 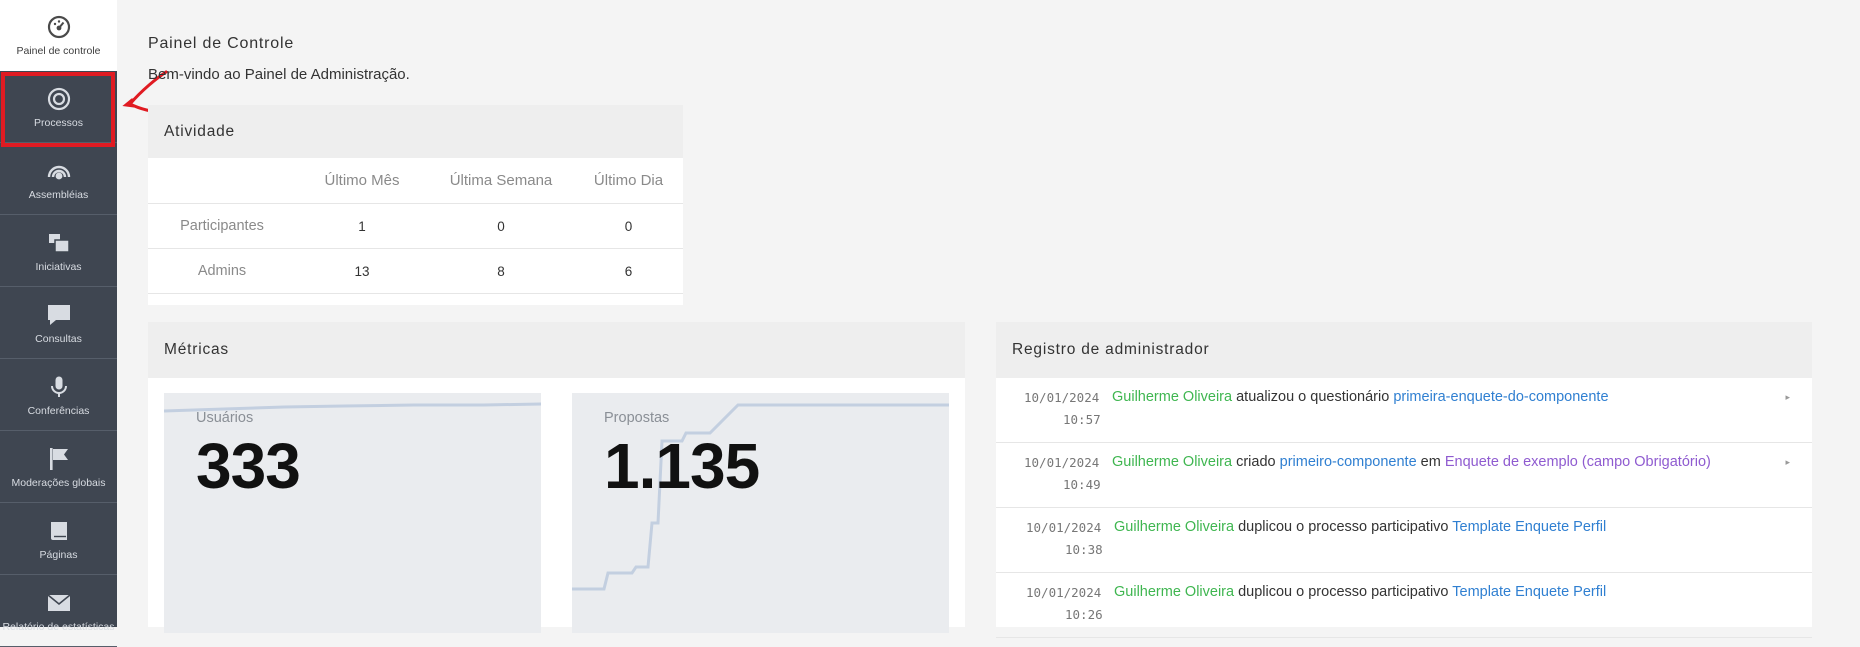 I want to click on metric-label: Propostas, so click(x=637, y=418).